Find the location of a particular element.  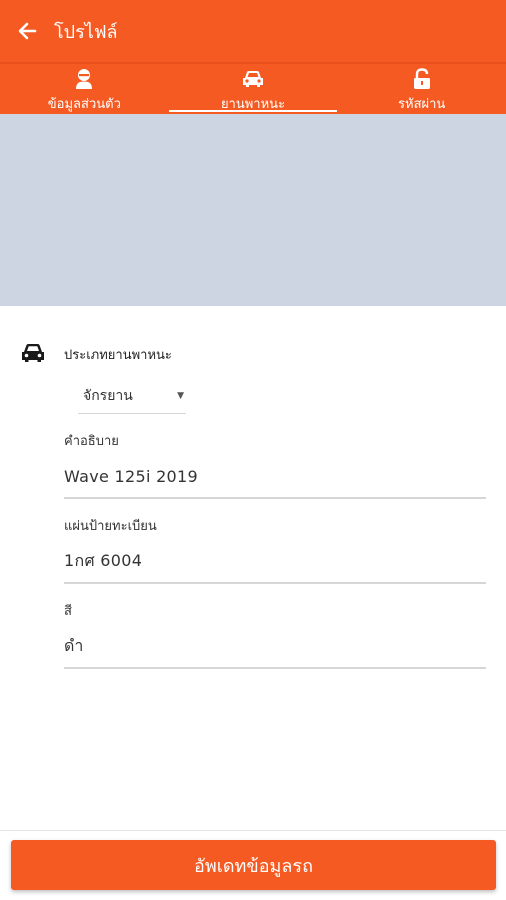

unlock-icon is located at coordinates (421, 78).